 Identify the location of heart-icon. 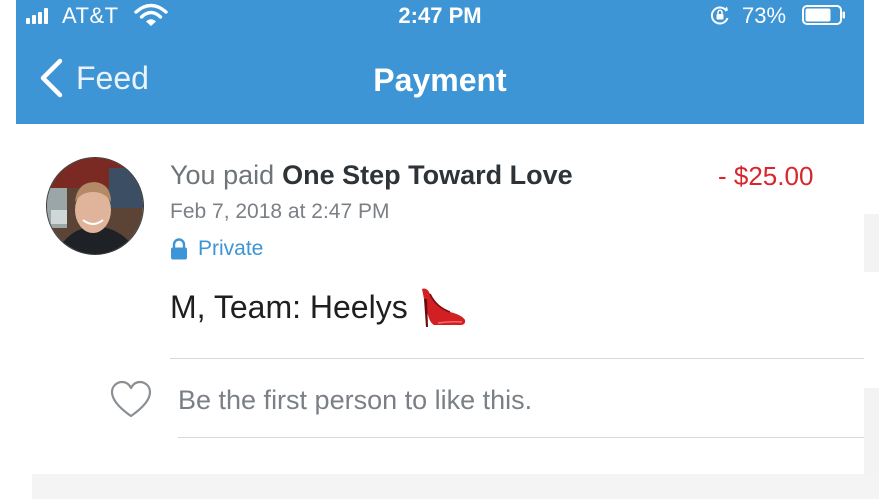
(131, 400).